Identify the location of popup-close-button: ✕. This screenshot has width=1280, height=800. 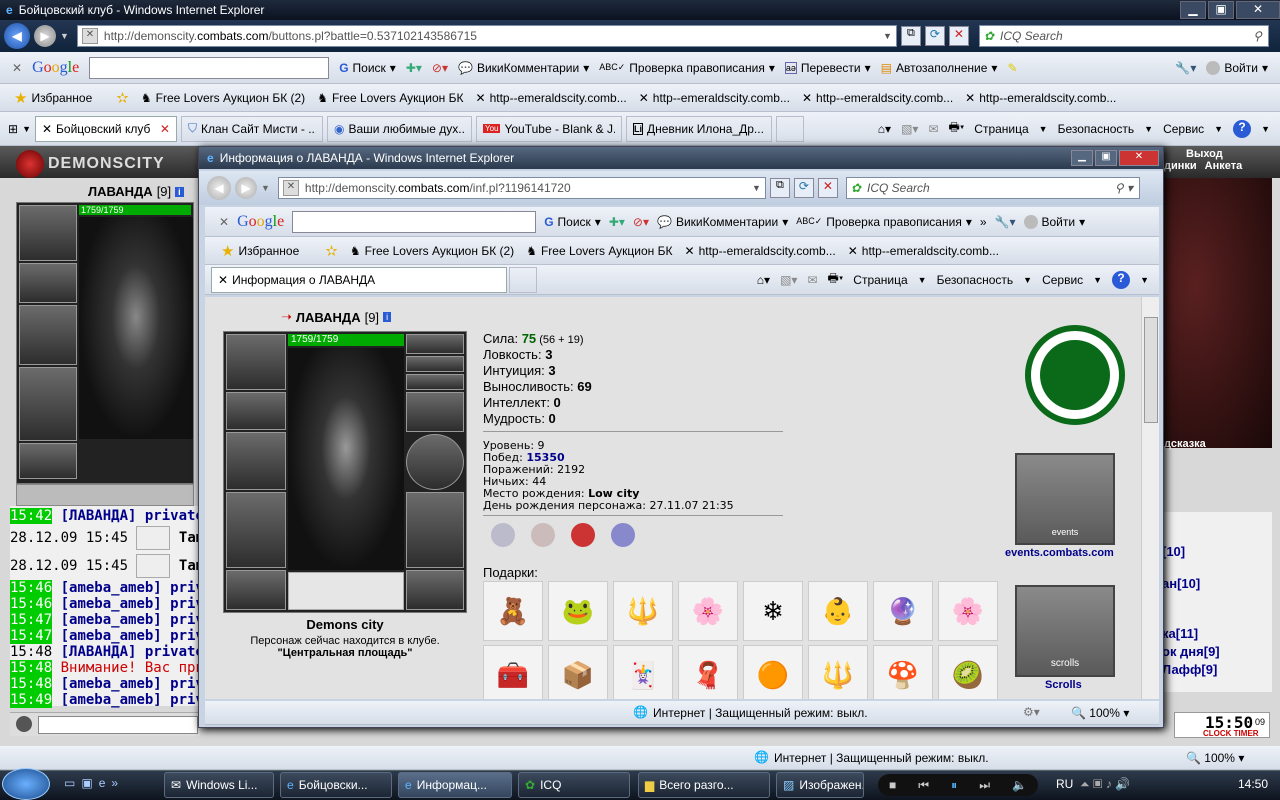
(1139, 158).